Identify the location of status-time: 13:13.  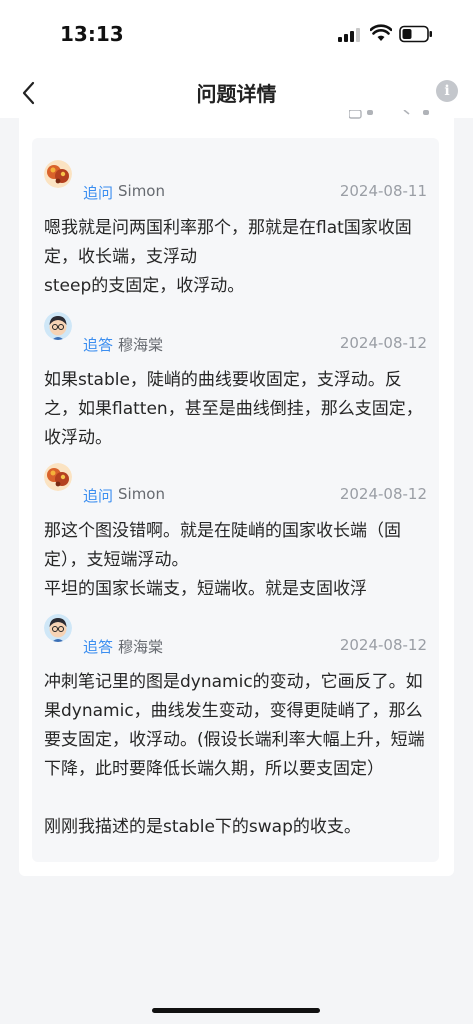
(92, 34).